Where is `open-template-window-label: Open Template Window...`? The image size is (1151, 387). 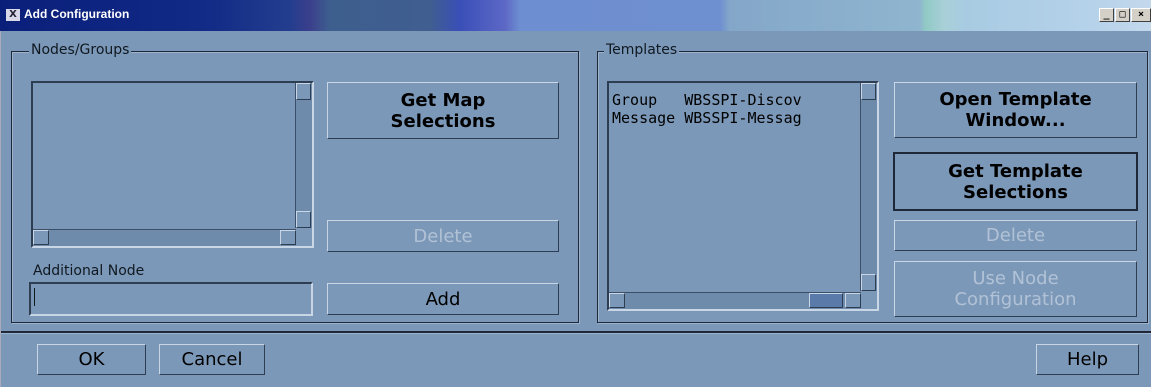
open-template-window-label: Open Template Window... is located at coordinates (1015, 110).